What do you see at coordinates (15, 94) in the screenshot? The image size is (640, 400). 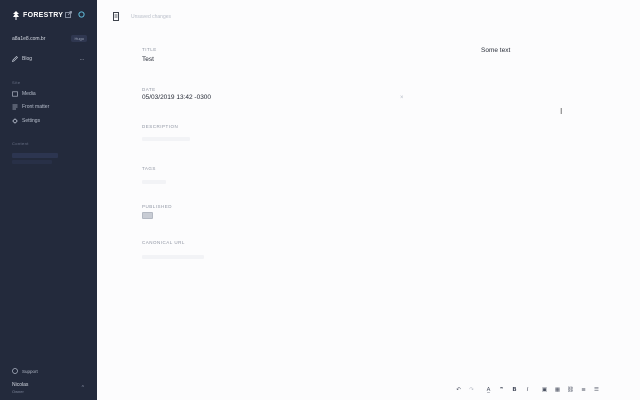 I see `image-icon` at bounding box center [15, 94].